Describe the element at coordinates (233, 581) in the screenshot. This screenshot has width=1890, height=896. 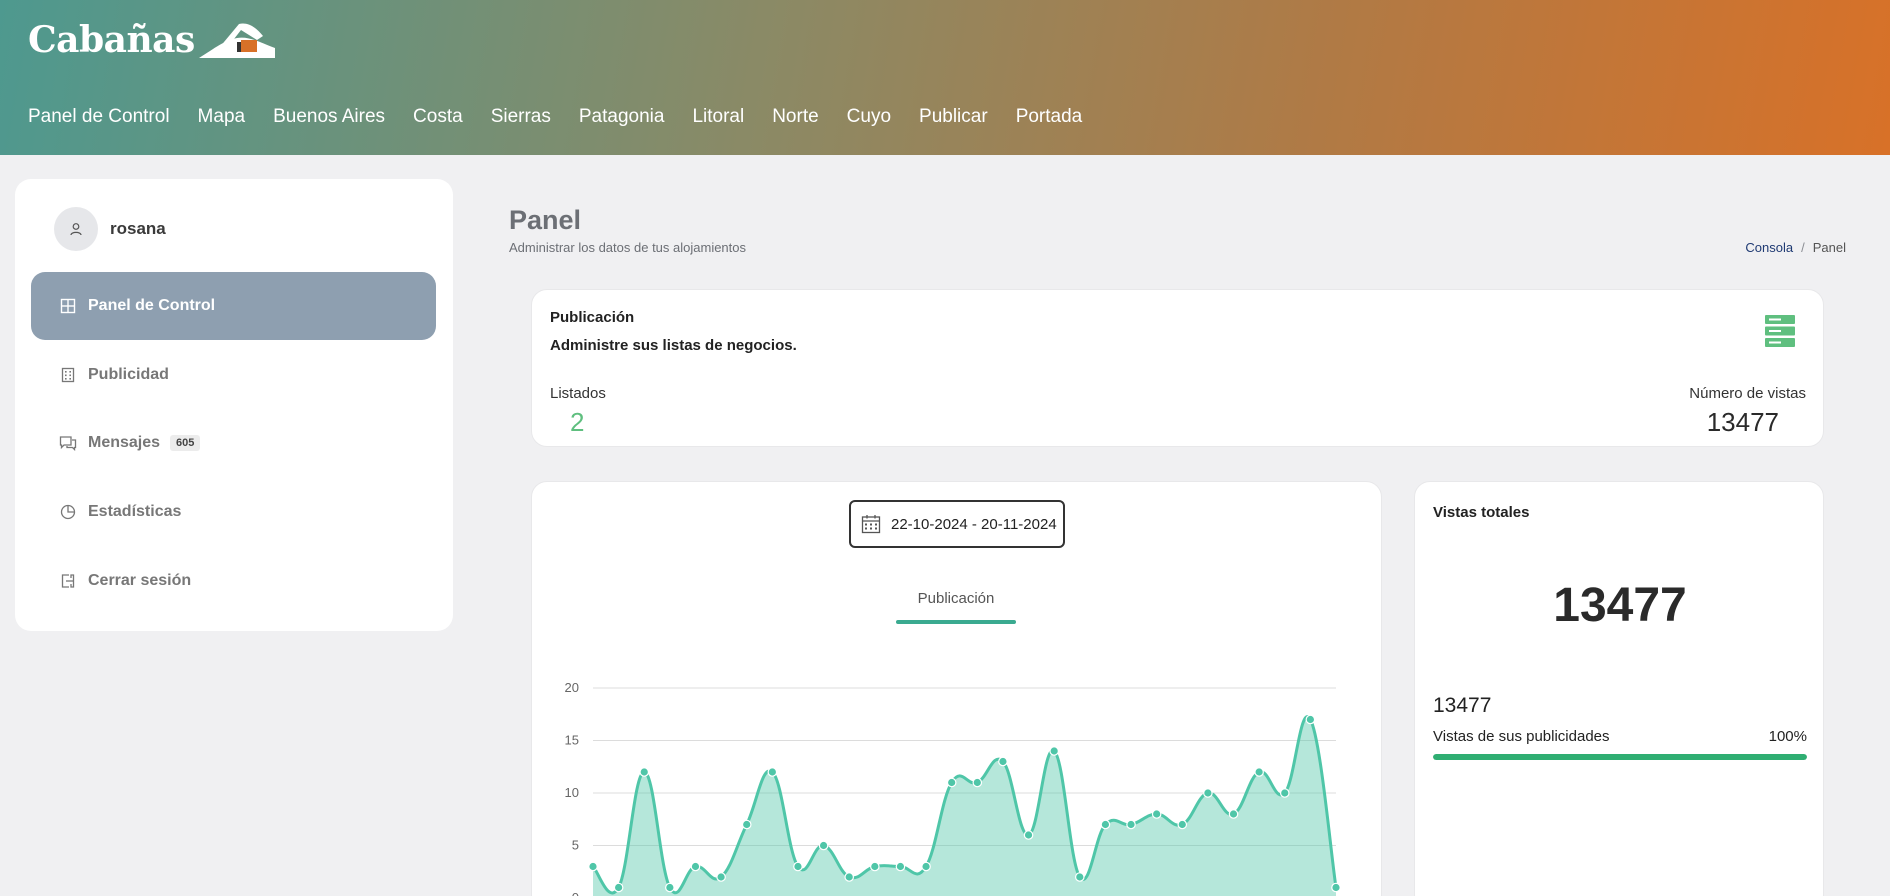
I see `sidebar-item-cerrar-sesion: Cerrar sesión` at that location.